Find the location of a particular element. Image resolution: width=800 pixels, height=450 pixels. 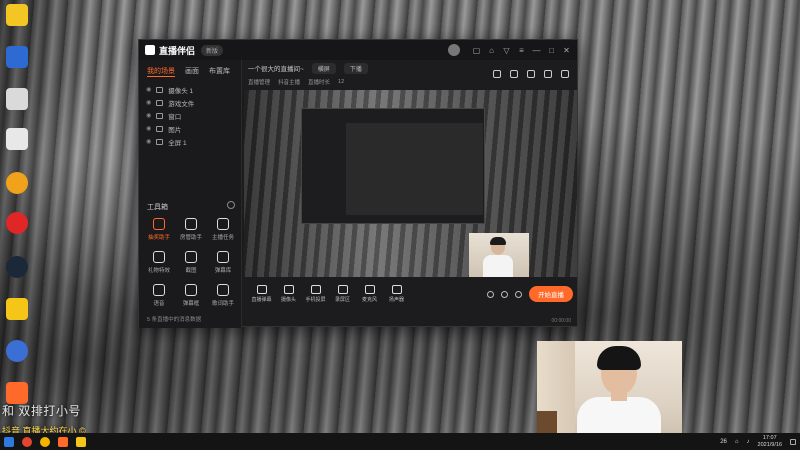

desktop-icon-network is located at coordinates (17, 351).